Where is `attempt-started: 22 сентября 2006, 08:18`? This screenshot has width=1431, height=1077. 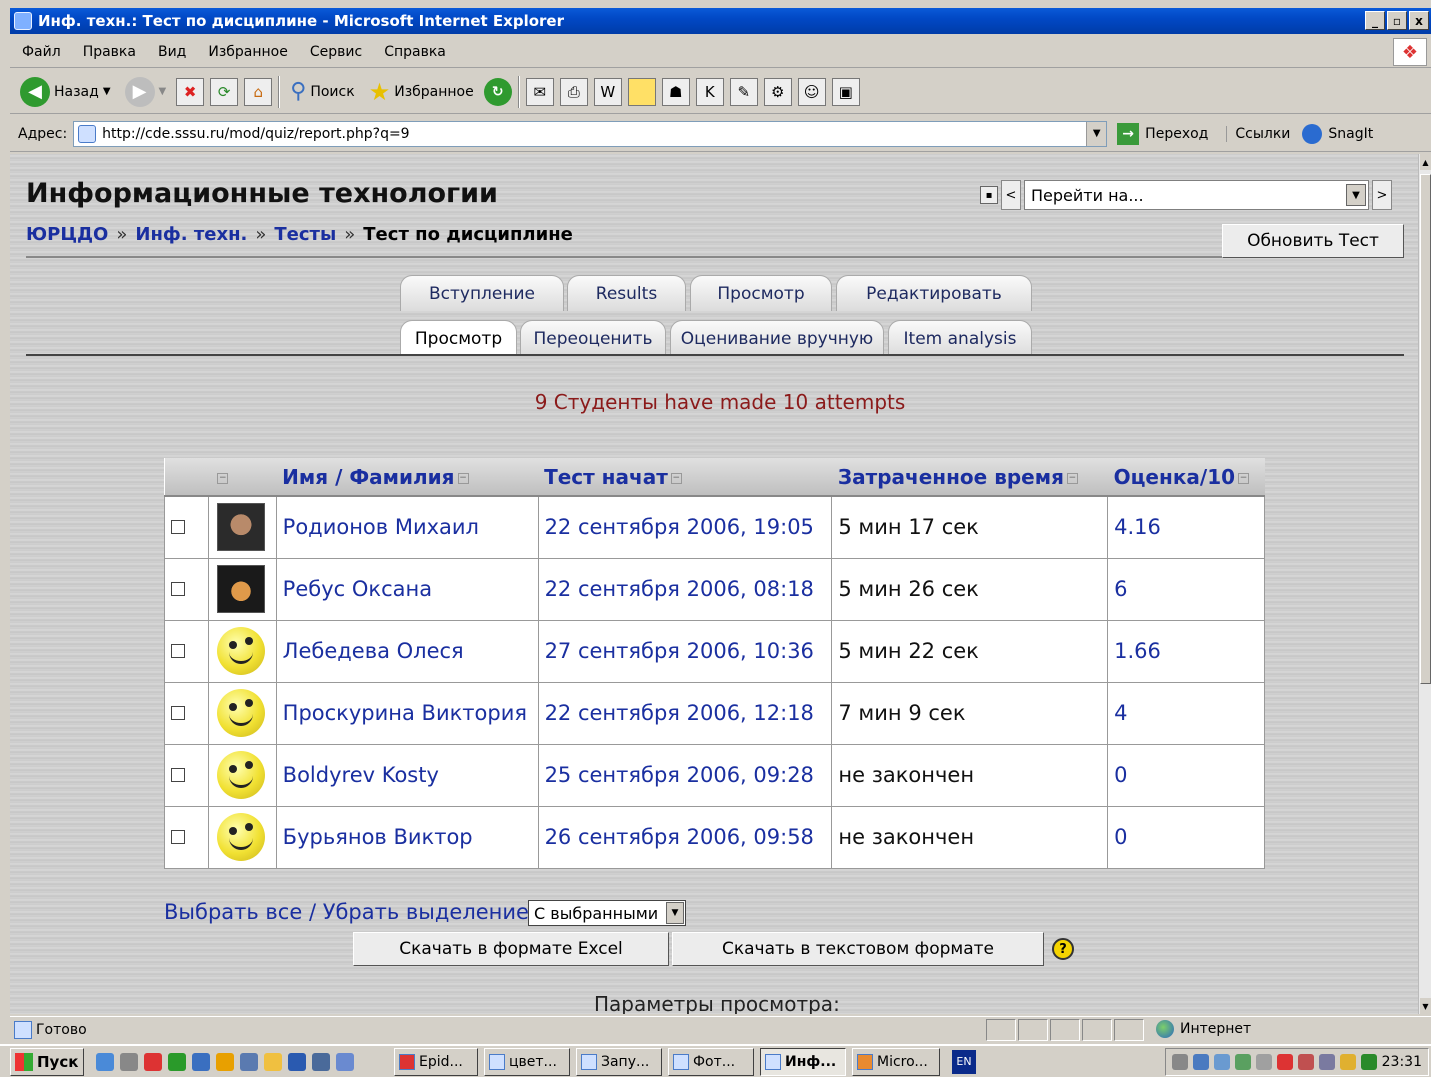 attempt-started: 22 сентября 2006, 08:18 is located at coordinates (685, 589).